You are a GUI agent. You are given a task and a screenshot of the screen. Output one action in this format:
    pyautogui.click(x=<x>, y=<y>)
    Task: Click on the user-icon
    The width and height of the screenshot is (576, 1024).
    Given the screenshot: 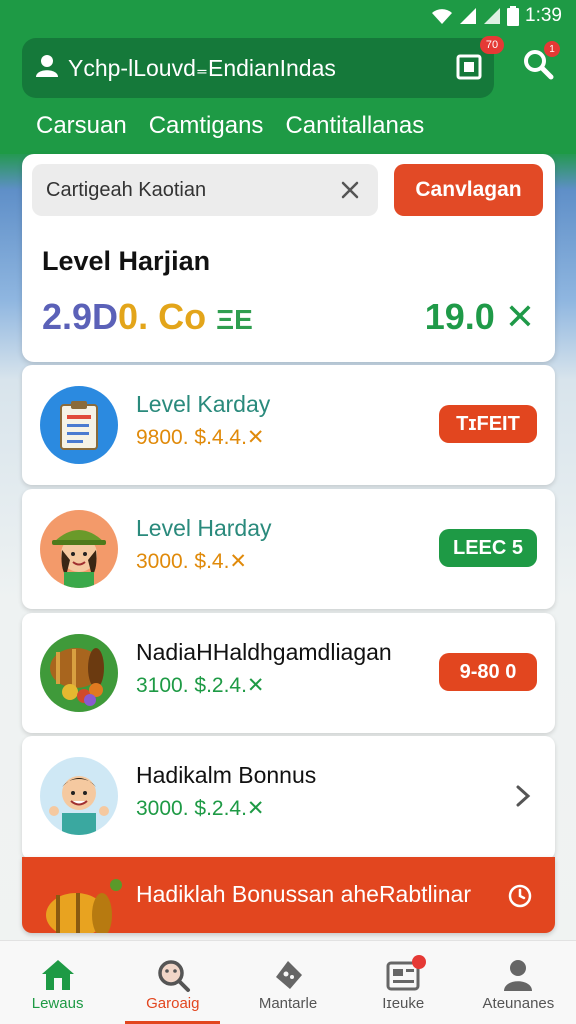 What is the action you would take?
    pyautogui.click(x=47, y=68)
    